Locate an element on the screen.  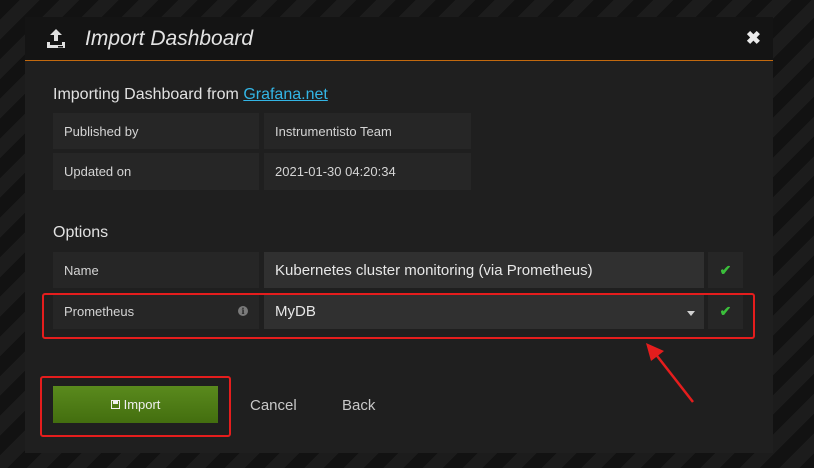
upload-icon is located at coordinates (56, 38).